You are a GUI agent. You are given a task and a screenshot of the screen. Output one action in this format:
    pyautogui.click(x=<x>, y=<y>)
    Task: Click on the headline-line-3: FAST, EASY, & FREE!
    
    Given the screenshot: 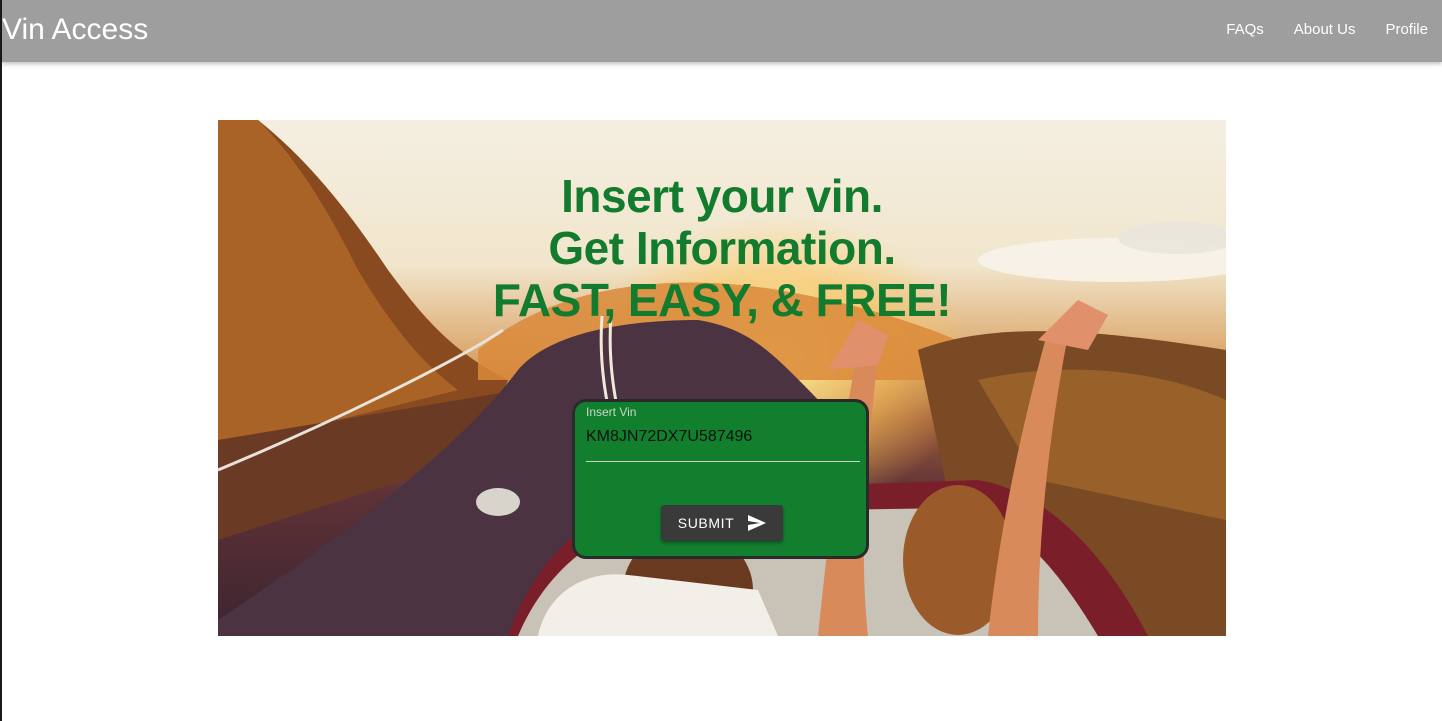 What is the action you would take?
    pyautogui.click(x=722, y=300)
    